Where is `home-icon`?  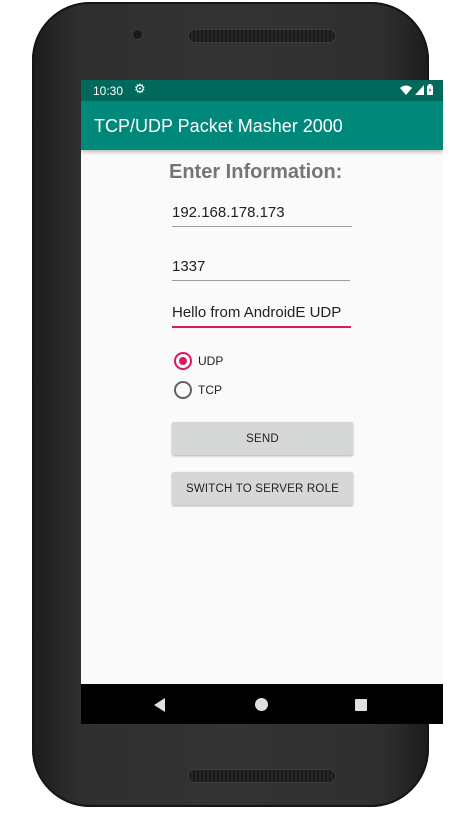 home-icon is located at coordinates (261, 704).